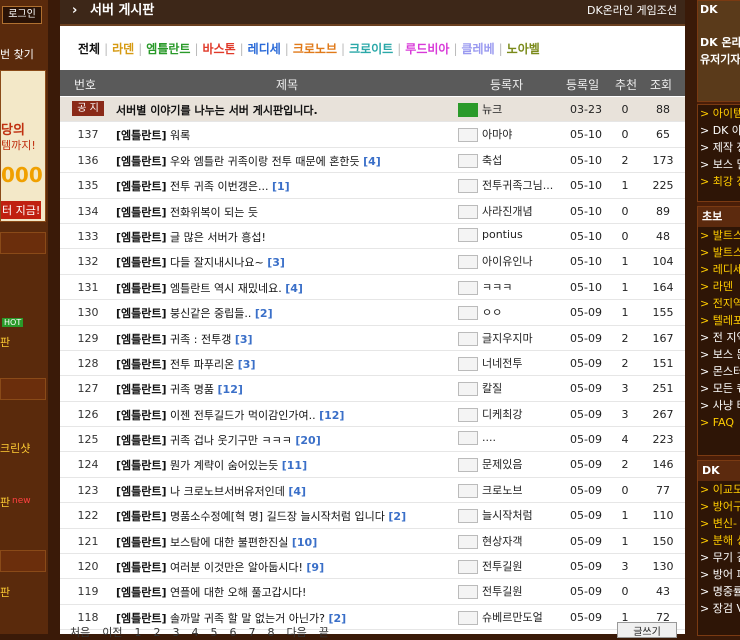 Image resolution: width=740 pixels, height=640 pixels. What do you see at coordinates (217, 262) in the screenshot?
I see `post-title: 다들 잘지내시나요~` at bounding box center [217, 262].